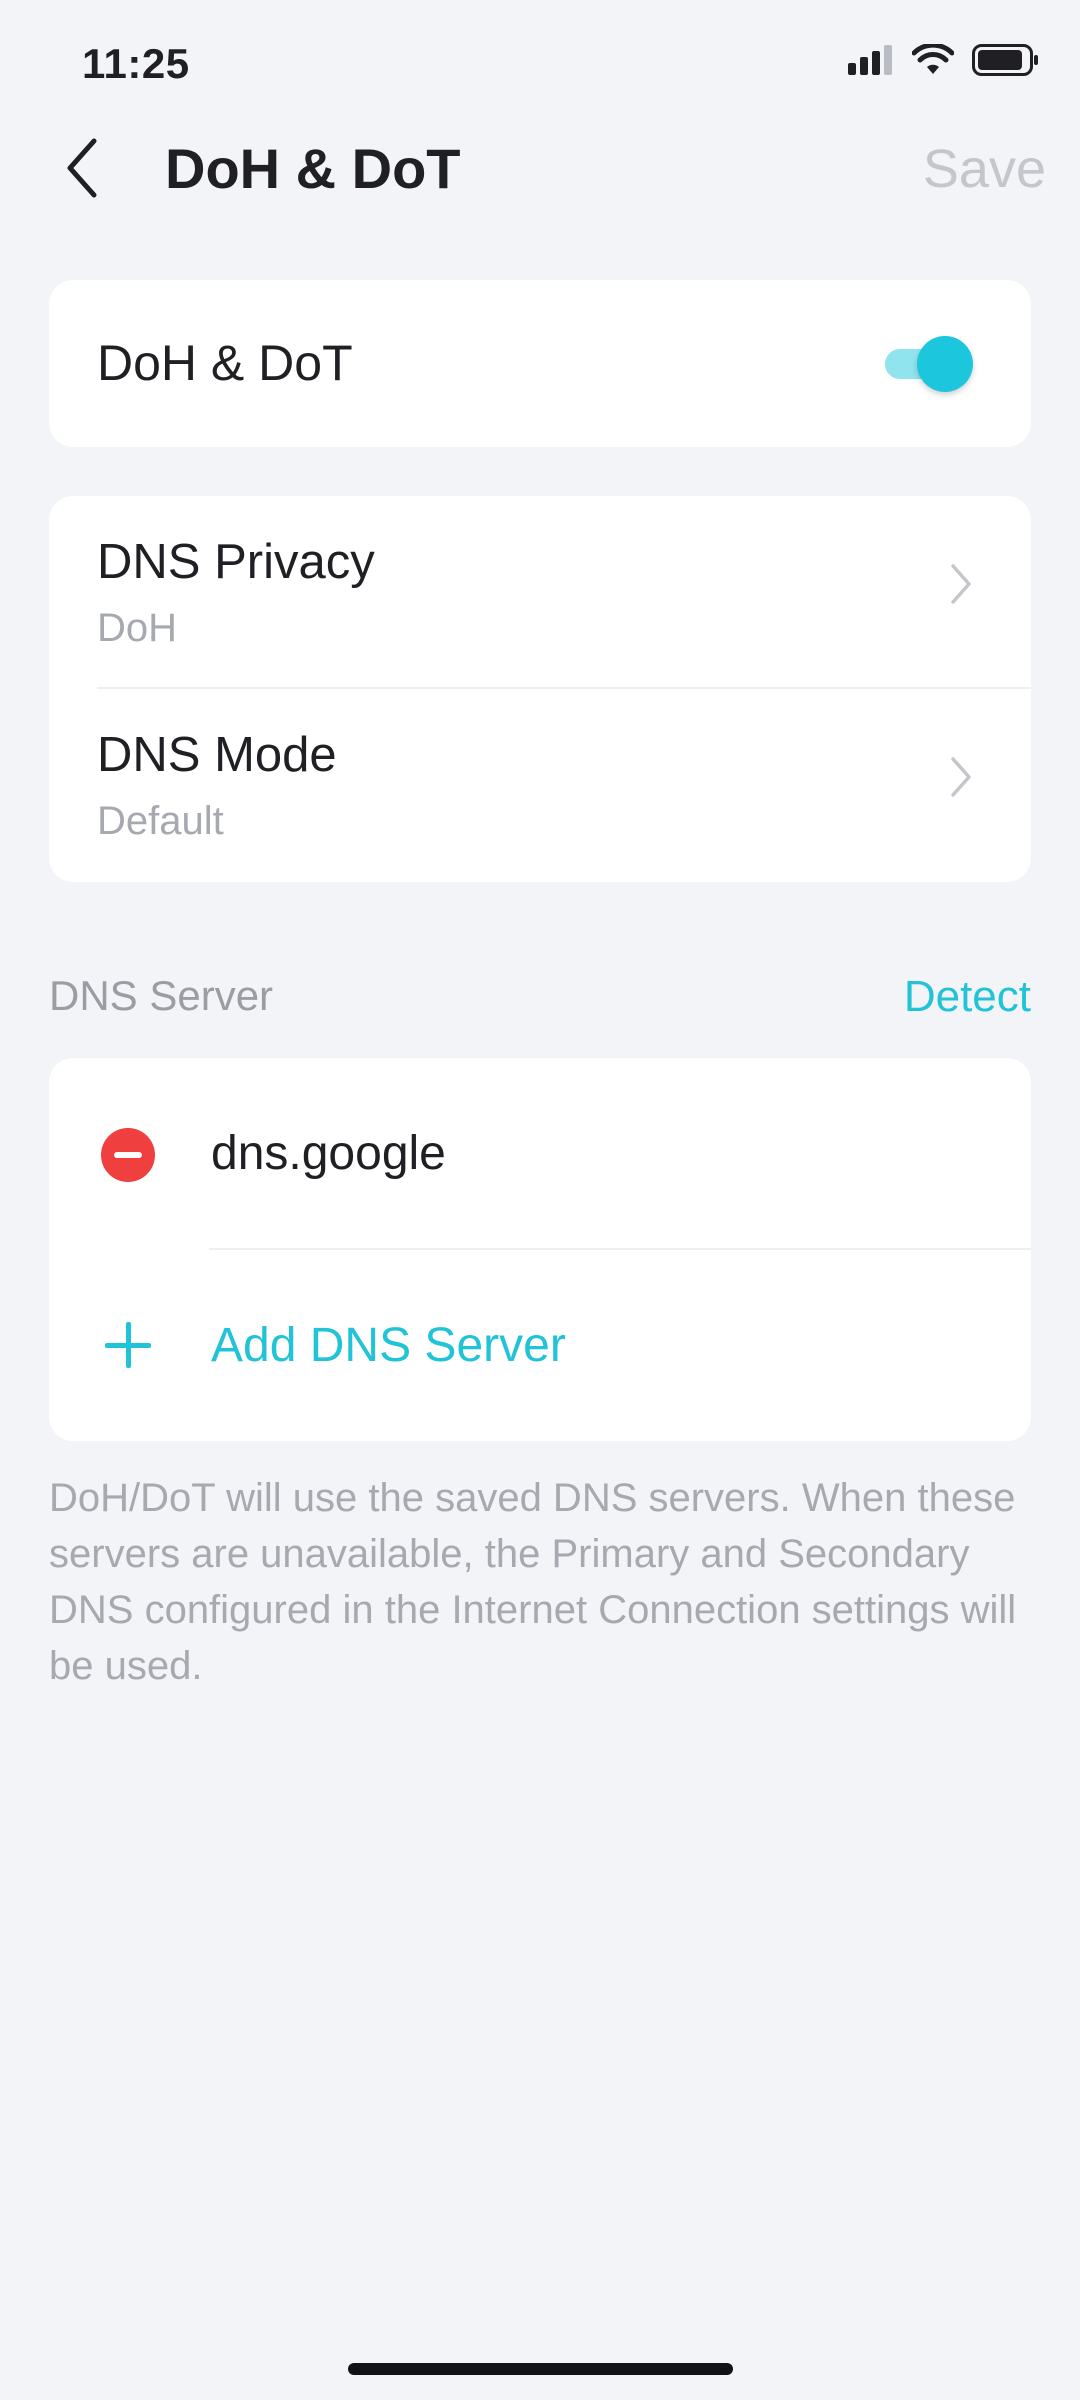 The height and width of the screenshot is (2400, 1080). I want to click on save-button: Save, so click(984, 169).